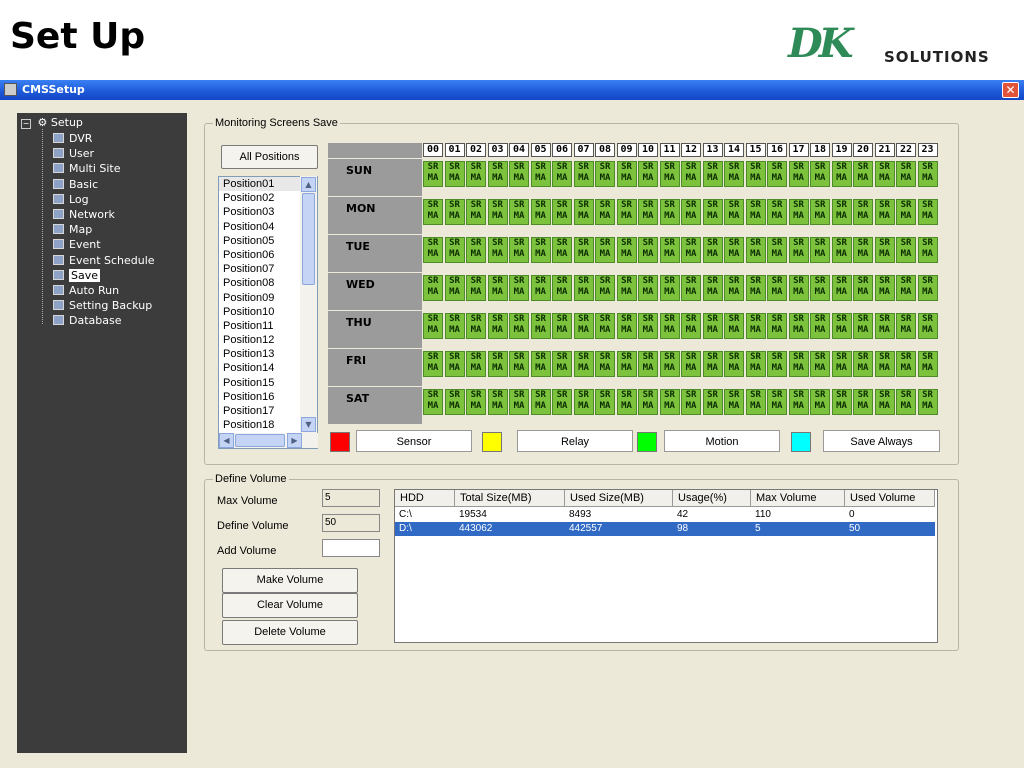 Image resolution: width=1024 pixels, height=768 pixels. I want to click on table-row: D:\ 443062 442557 98 5 50, so click(665, 529).